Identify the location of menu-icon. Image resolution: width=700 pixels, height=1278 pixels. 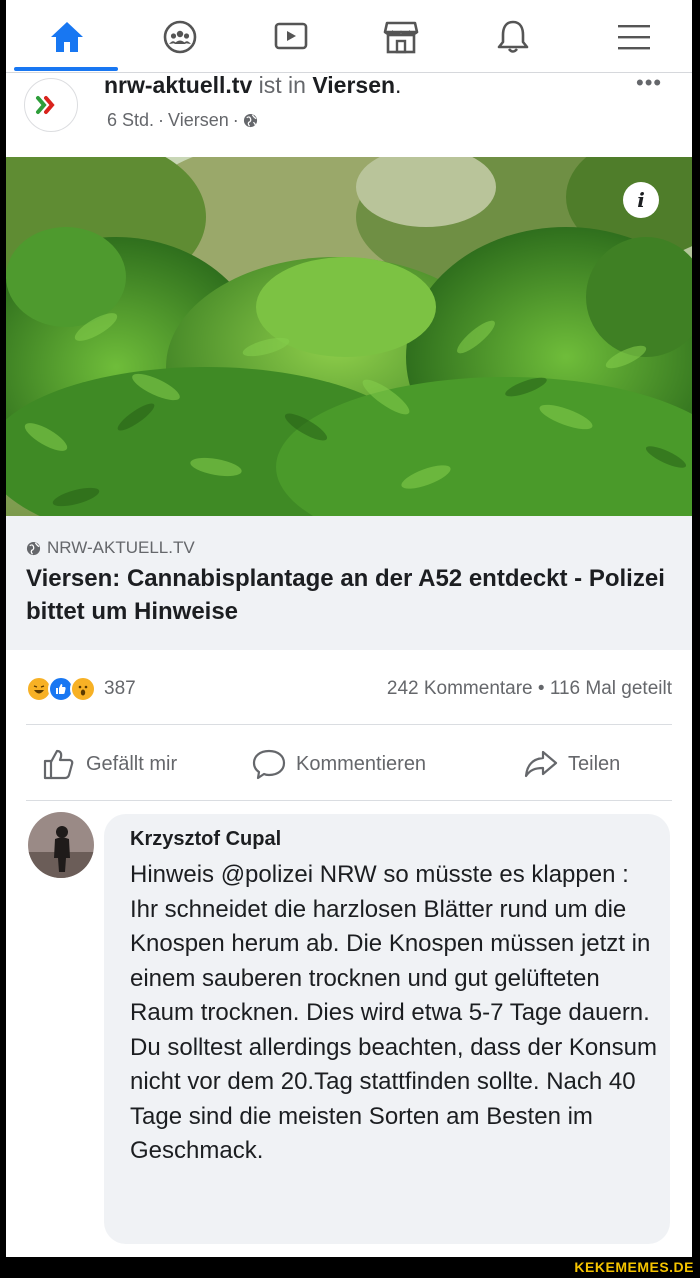
(634, 37).